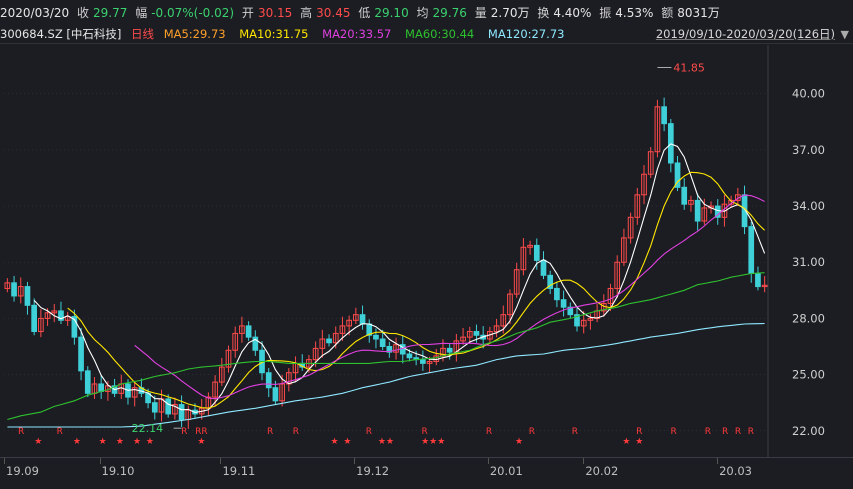  What do you see at coordinates (391, 13) in the screenshot?
I see `low-value: 29.10` at bounding box center [391, 13].